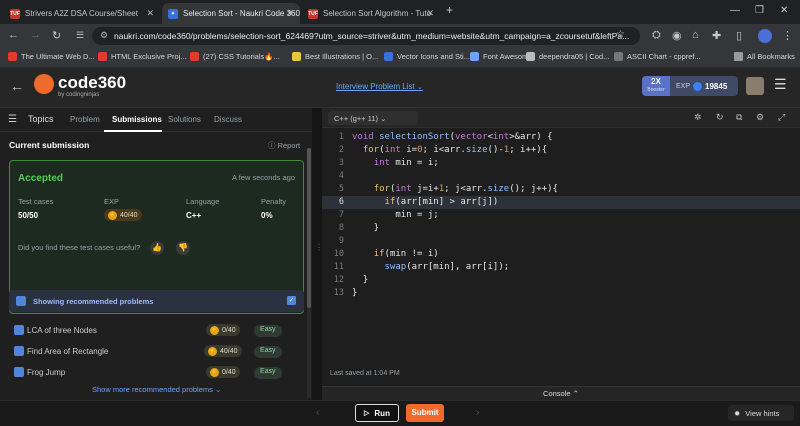  What do you see at coordinates (184, 119) in the screenshot?
I see `tab-solutions: Solutions` at bounding box center [184, 119].